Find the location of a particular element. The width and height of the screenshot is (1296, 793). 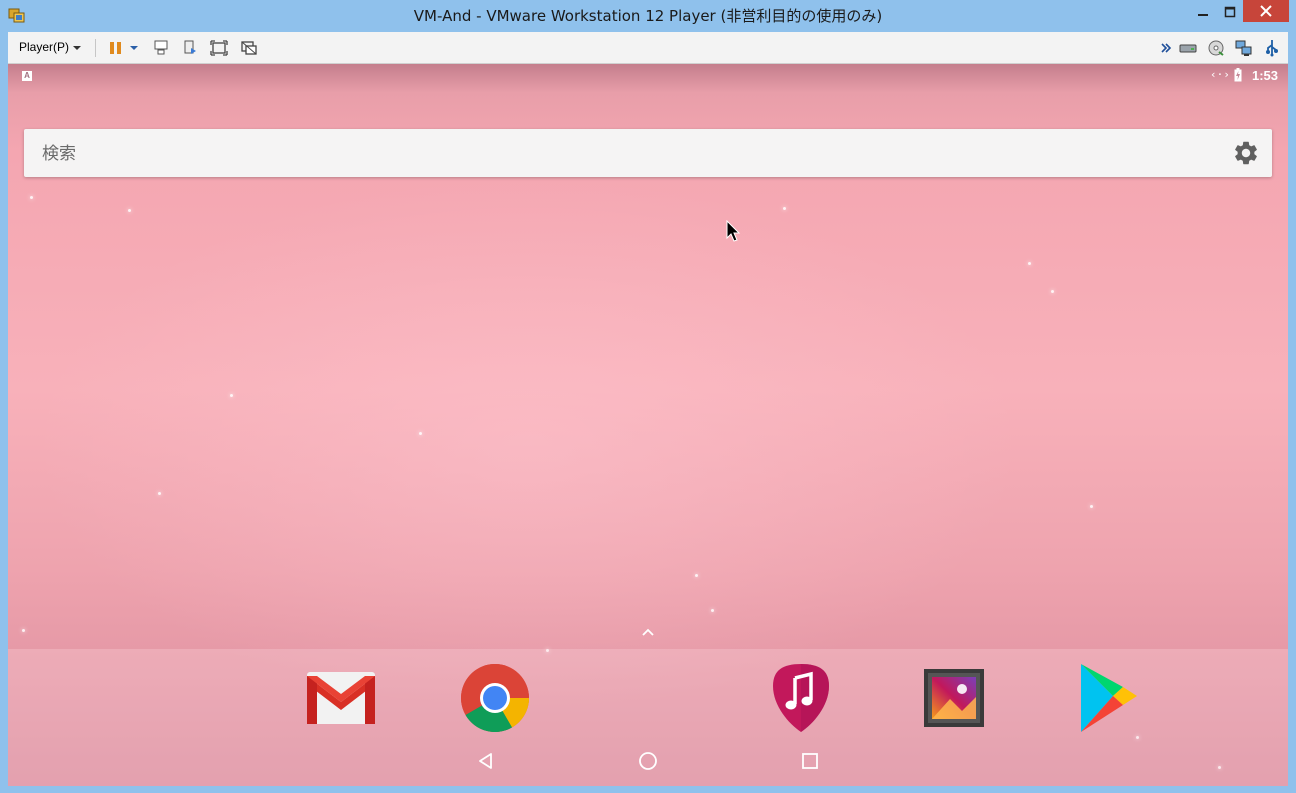

send-ctrl-alt-del-icon is located at coordinates (161, 47).